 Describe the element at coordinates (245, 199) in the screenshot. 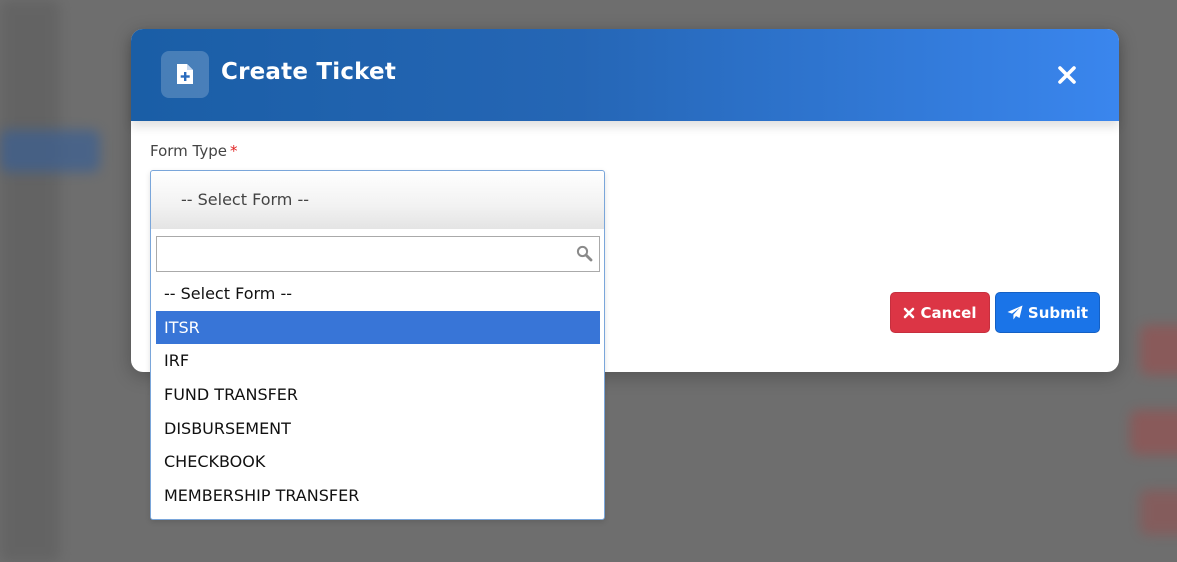

I see `select-current-text: -- Select Form --` at that location.